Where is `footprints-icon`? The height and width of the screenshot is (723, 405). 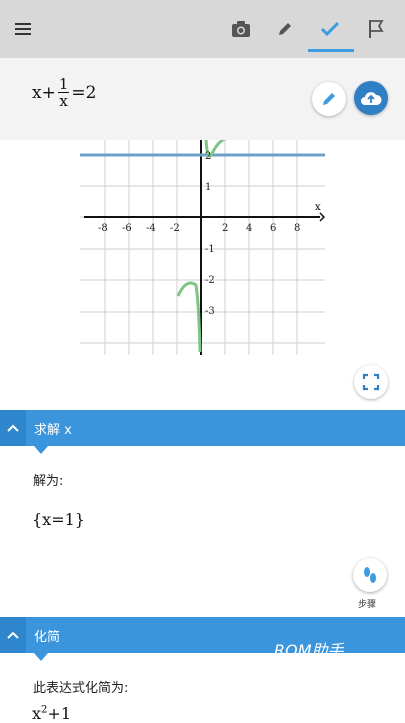
footprints-icon is located at coordinates (370, 575).